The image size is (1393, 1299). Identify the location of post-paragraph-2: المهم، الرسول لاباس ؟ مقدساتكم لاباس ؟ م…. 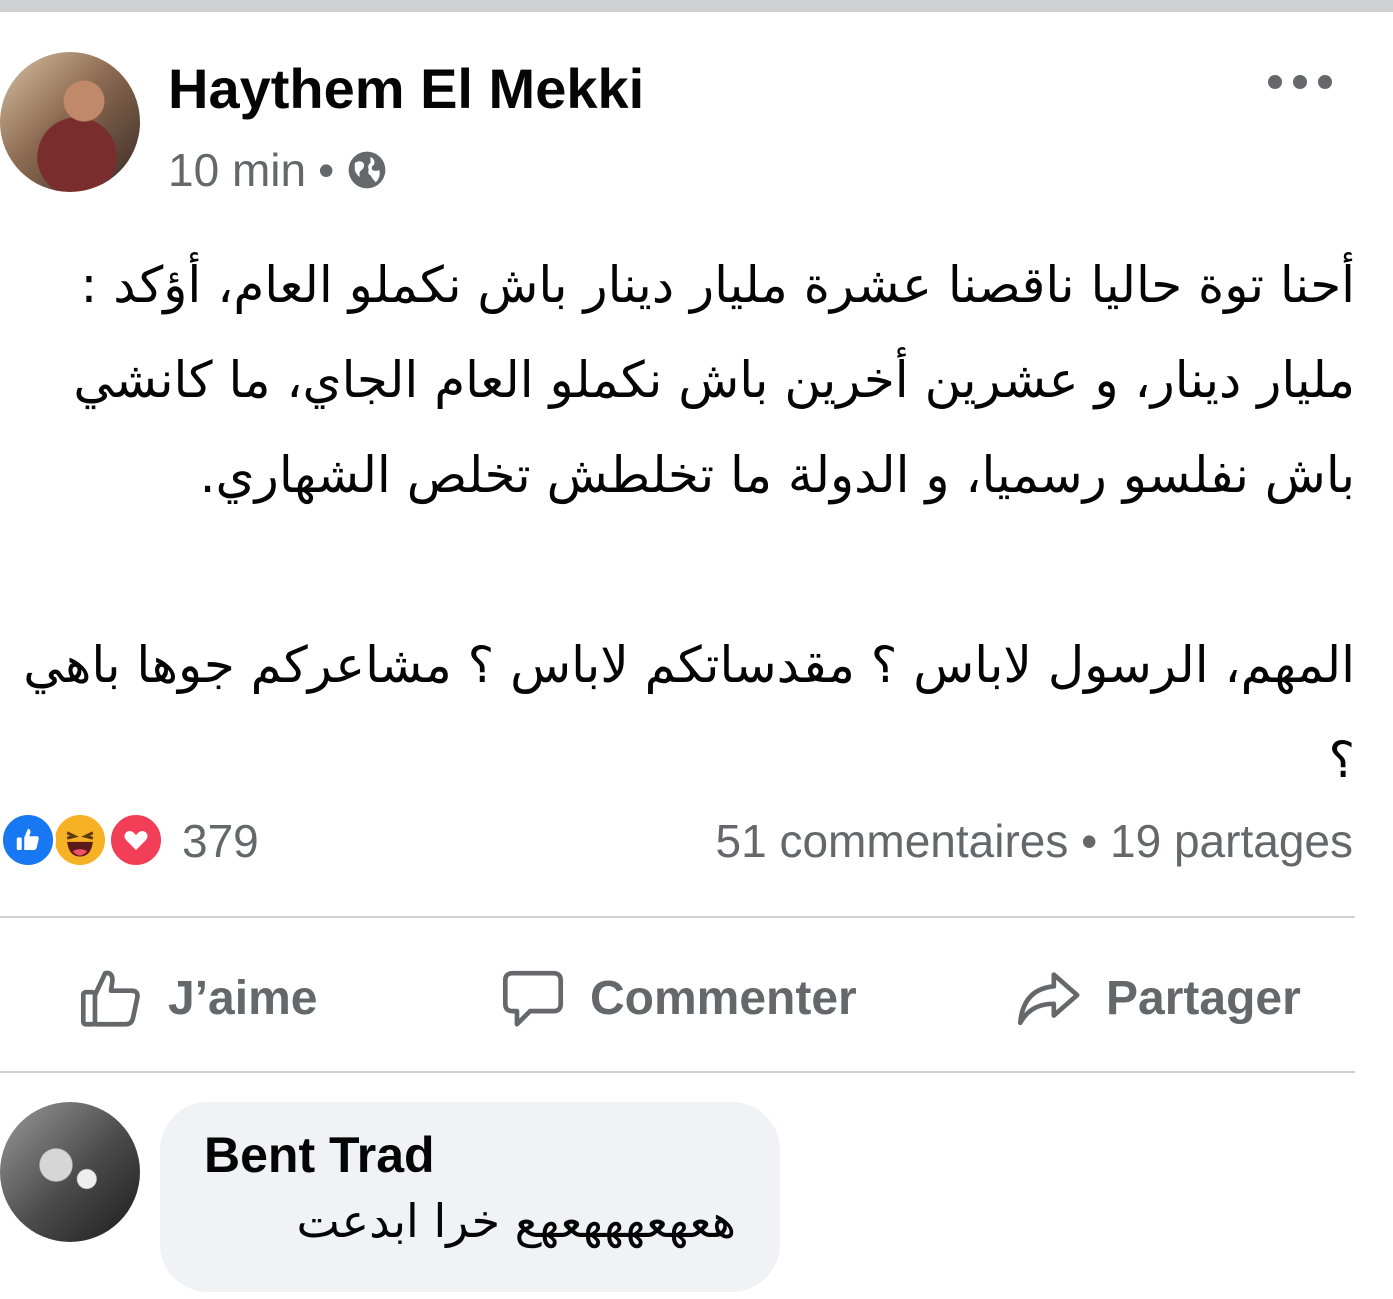
(689, 712).